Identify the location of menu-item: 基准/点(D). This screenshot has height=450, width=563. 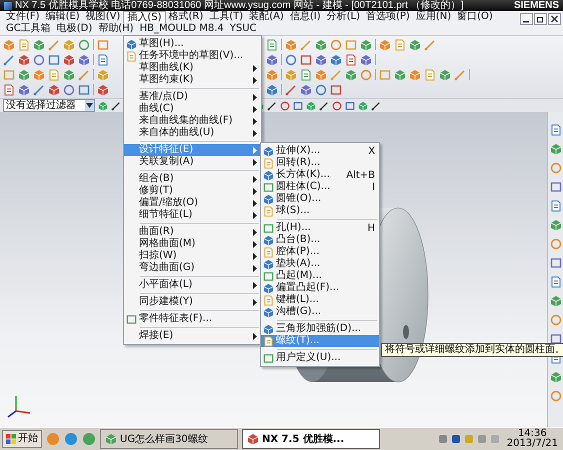
(193, 97).